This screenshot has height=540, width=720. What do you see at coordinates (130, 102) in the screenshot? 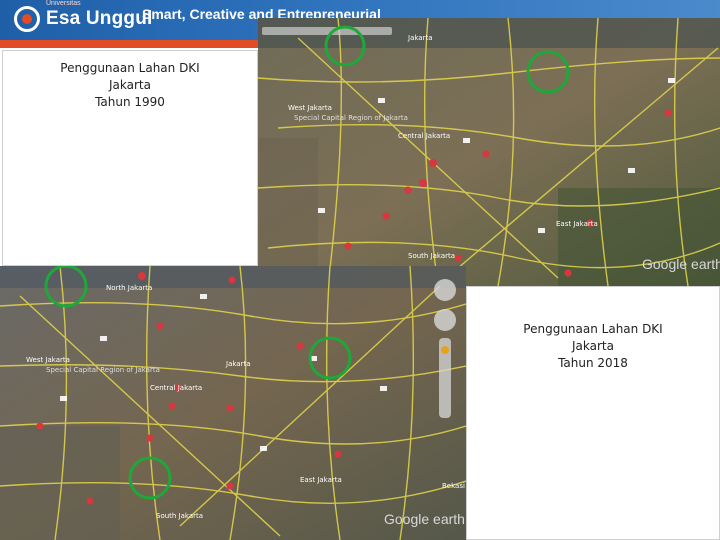
I see `caption-1990-line3: Tahun 1990` at bounding box center [130, 102].